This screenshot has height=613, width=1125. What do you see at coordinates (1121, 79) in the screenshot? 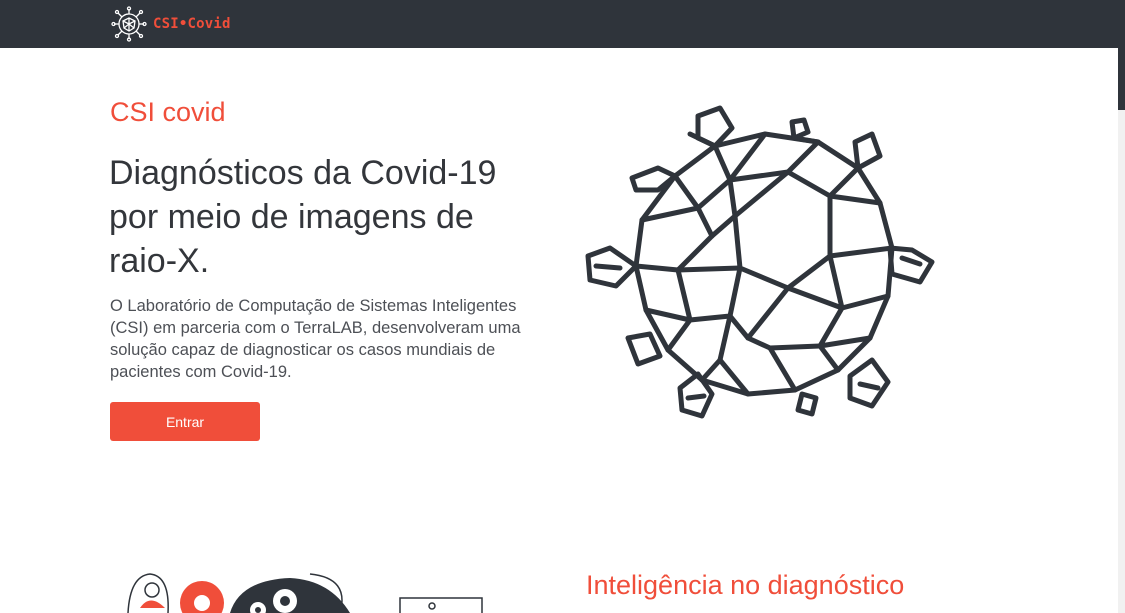
I see `page-scrollbar-thumb` at bounding box center [1121, 79].